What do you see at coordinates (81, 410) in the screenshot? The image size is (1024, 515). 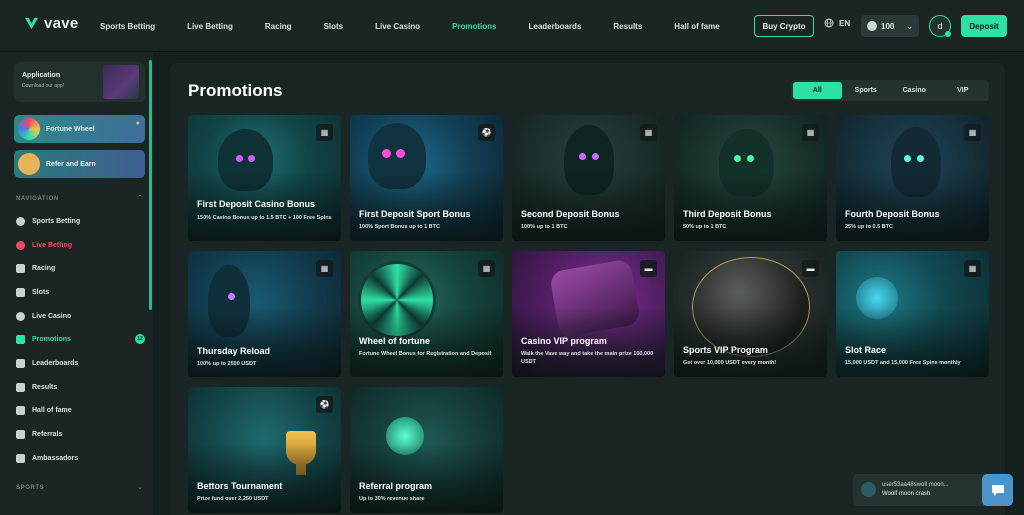 I see `sidebar-item-hall-of-fame: Hall of fame` at bounding box center [81, 410].